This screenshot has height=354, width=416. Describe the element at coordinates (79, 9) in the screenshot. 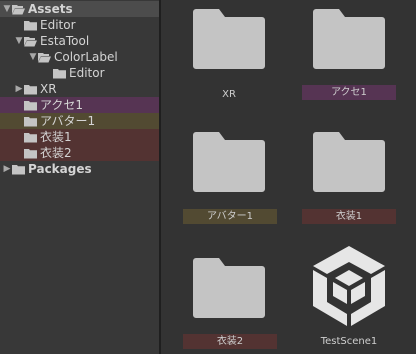

I see `tree-item-assets: ▼ Assets` at that location.